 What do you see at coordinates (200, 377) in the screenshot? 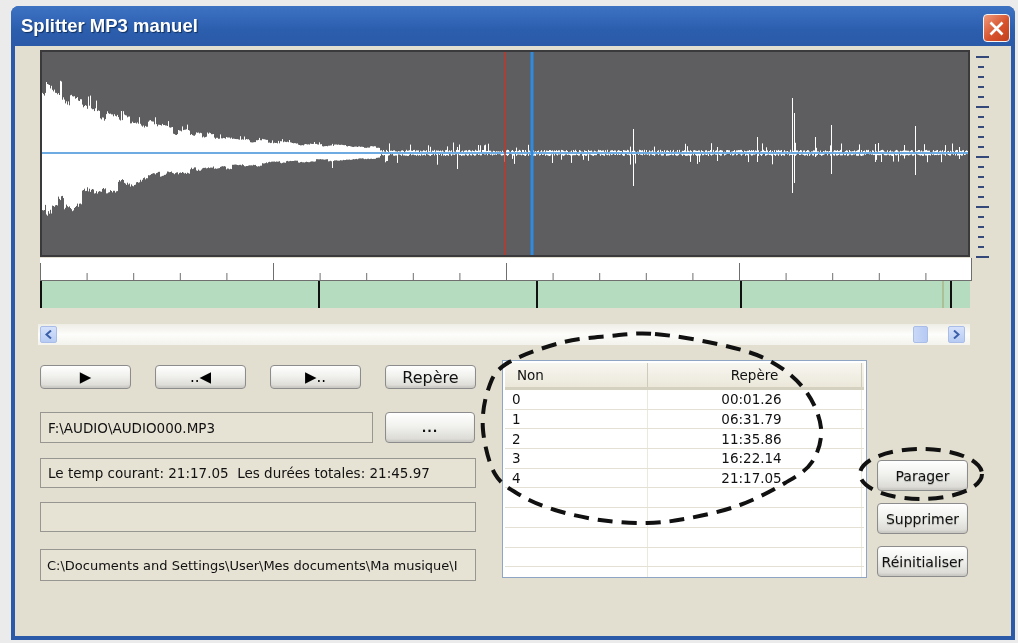
I see `step-back-button: ..◀` at bounding box center [200, 377].